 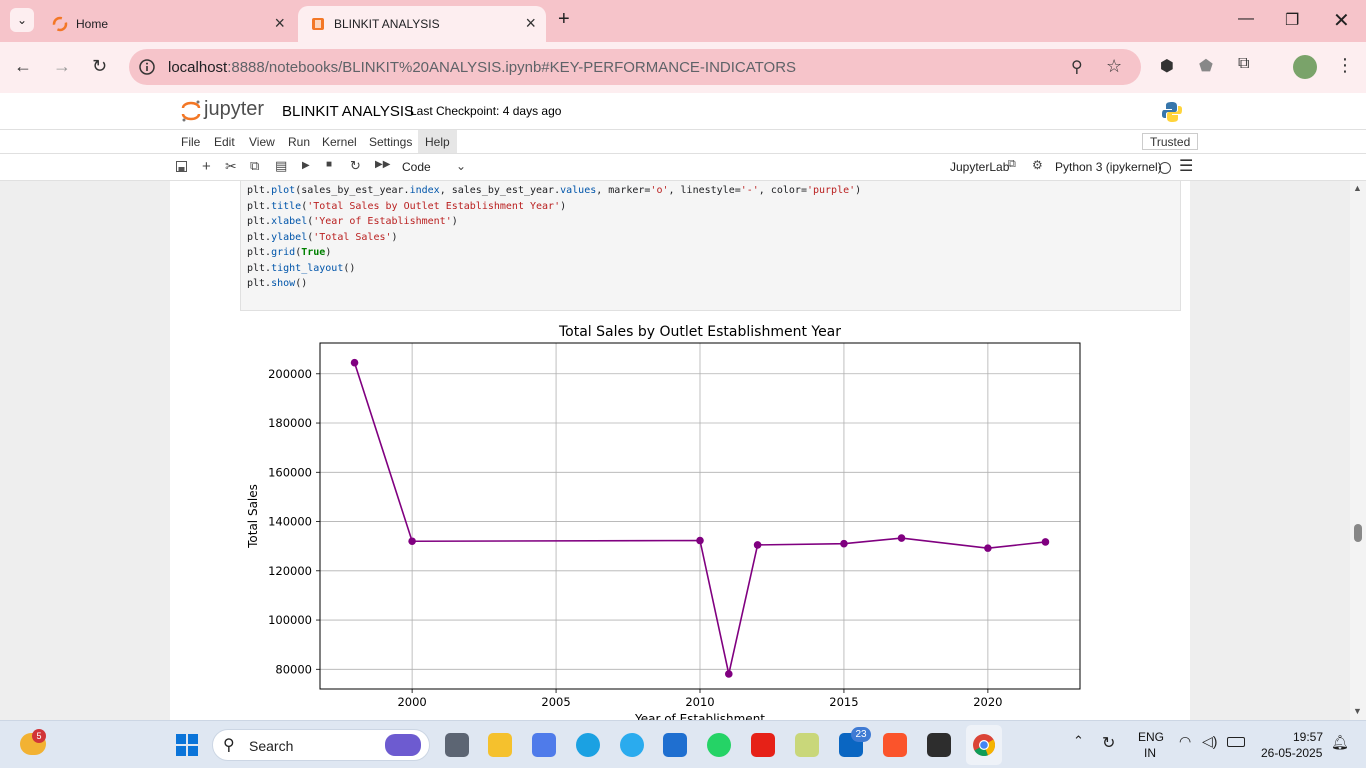 I want to click on code-line: plt.xlabel('Year of Establishment'), so click(x=352, y=221).